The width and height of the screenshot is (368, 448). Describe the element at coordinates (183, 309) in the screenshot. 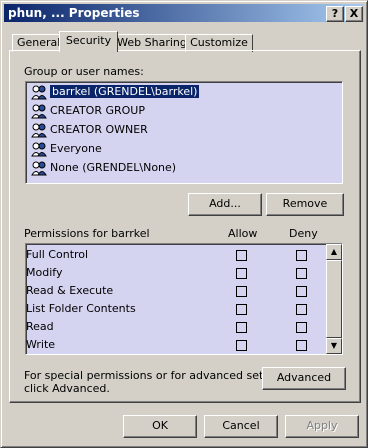

I see `permission-row: List Folder Contents` at that location.